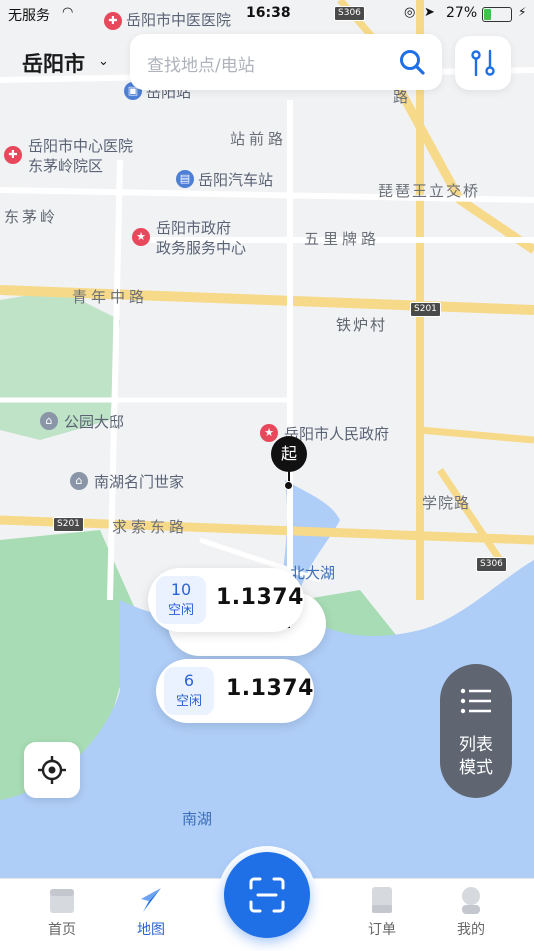  Describe the element at coordinates (476, 745) in the screenshot. I see `list-mode-label: 列表` at that location.